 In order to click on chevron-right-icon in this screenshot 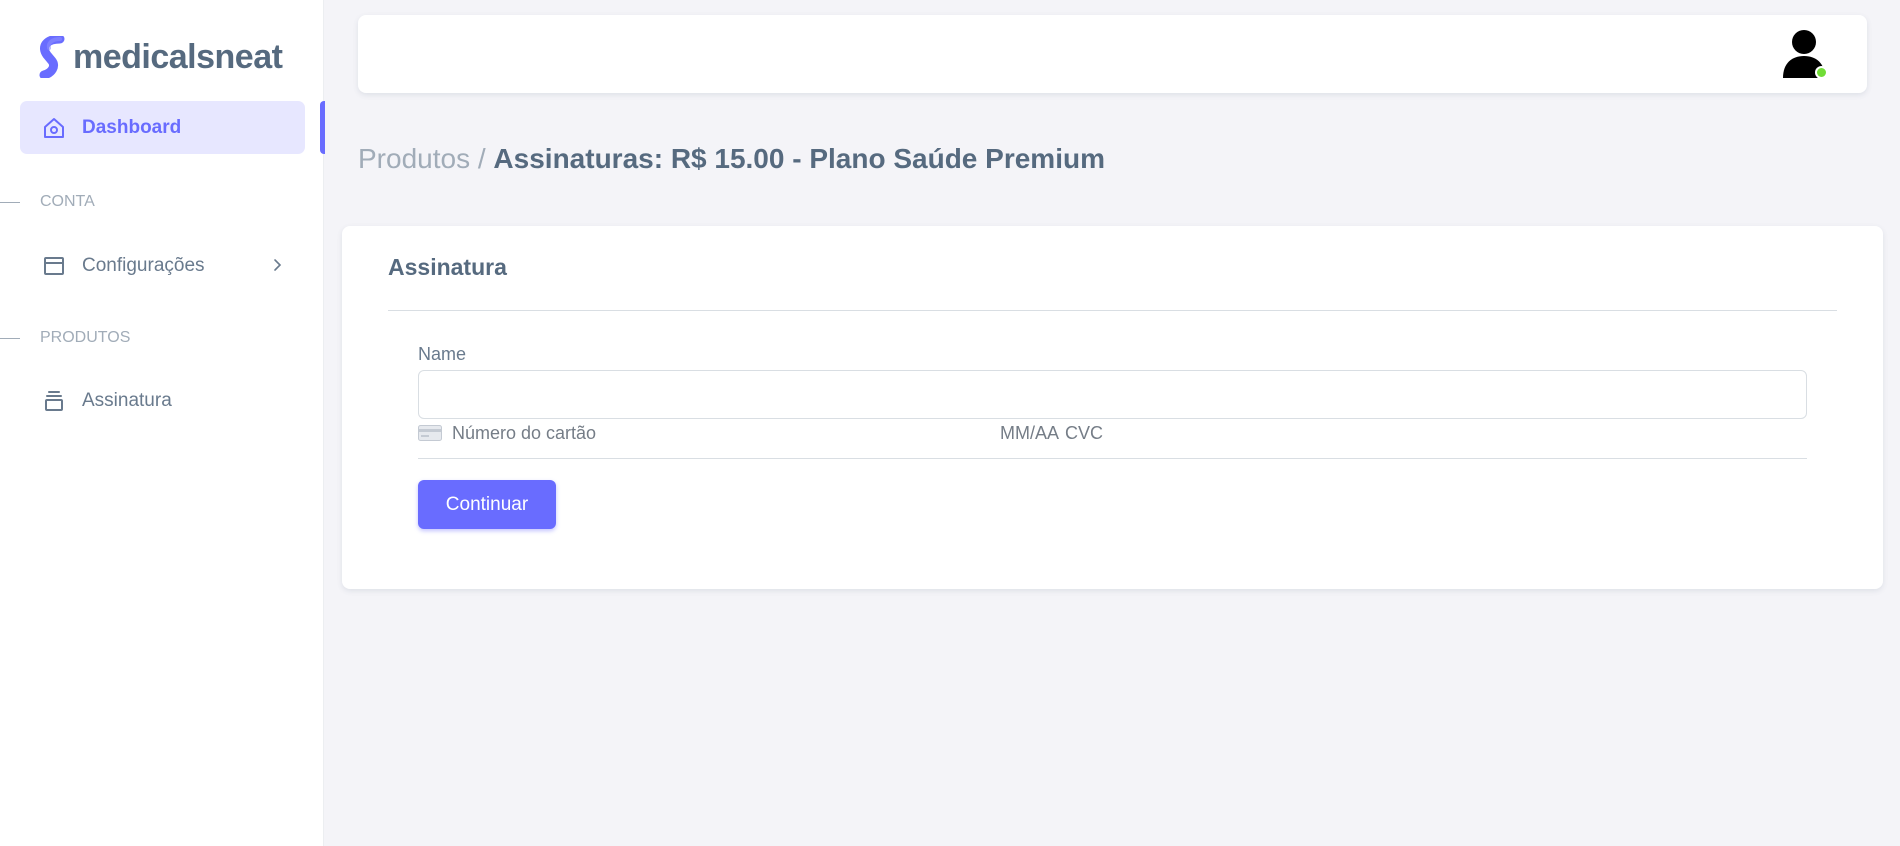, I will do `click(278, 265)`.